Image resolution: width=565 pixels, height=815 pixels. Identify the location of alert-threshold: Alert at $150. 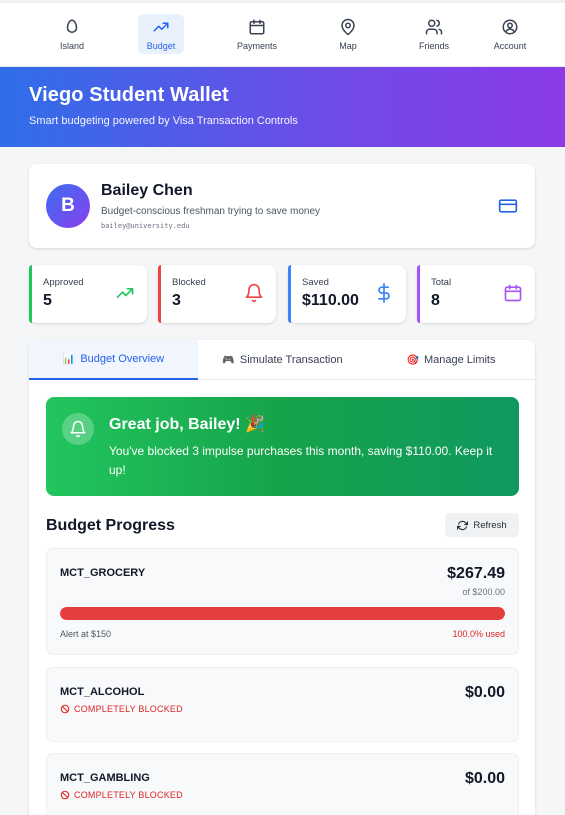
(86, 634).